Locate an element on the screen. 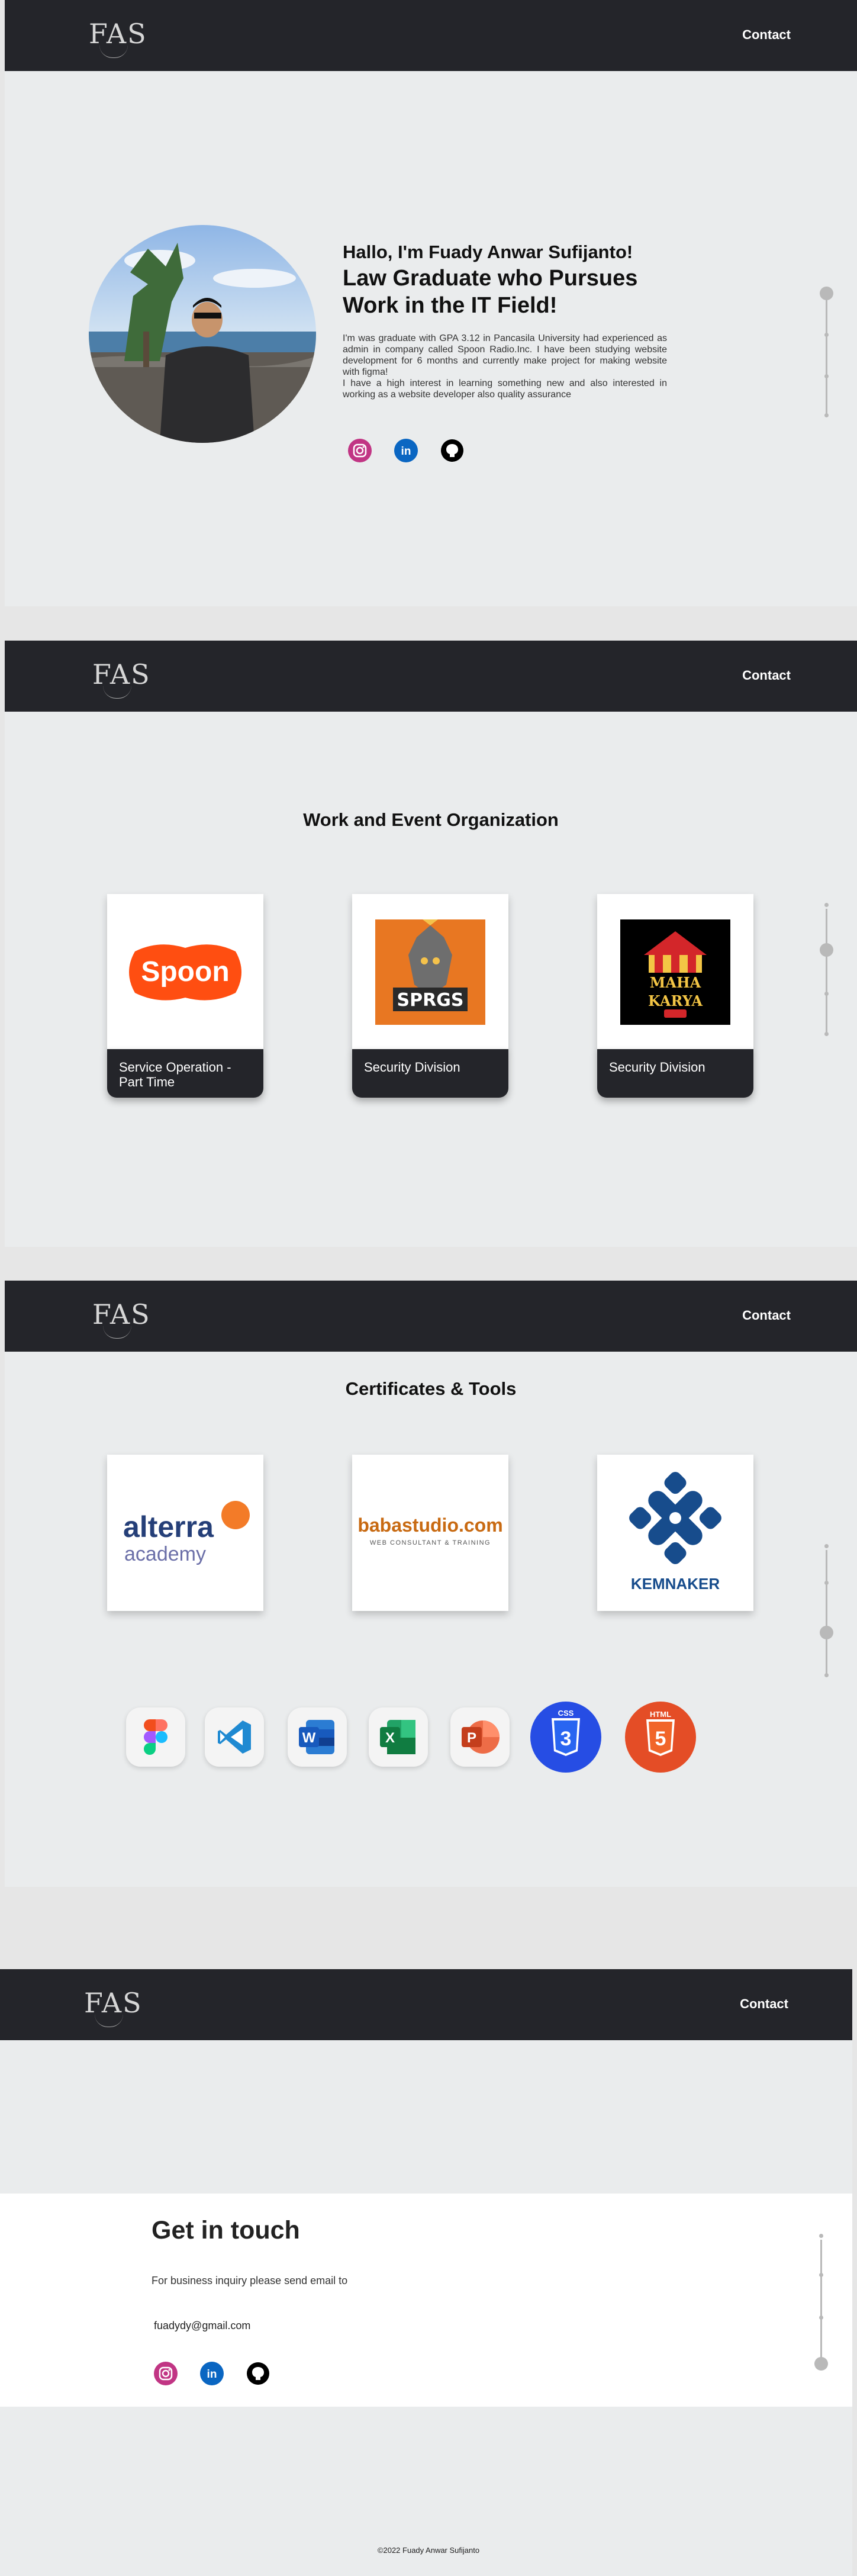 The width and height of the screenshot is (857, 2576). svg-text: SPRGS is located at coordinates (430, 1000).